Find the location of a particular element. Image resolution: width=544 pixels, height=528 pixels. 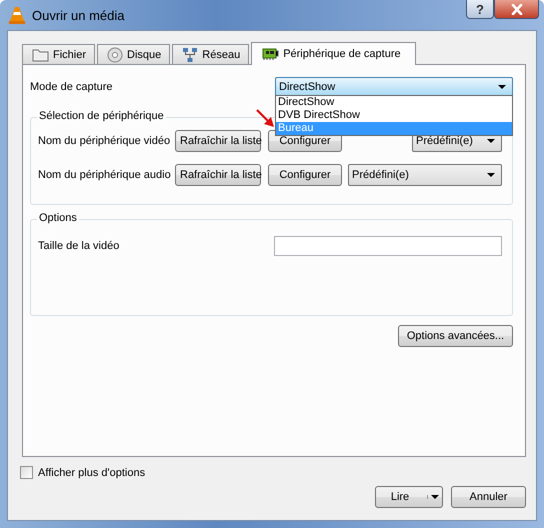

folder-icon is located at coordinates (40, 55).